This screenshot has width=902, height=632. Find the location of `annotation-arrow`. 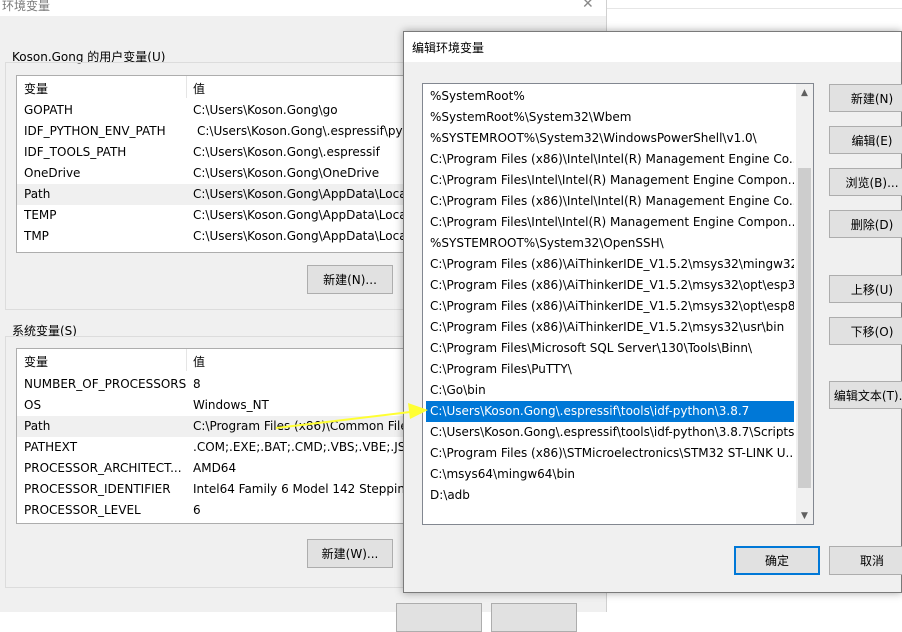

annotation-arrow is located at coordinates (351, 416).